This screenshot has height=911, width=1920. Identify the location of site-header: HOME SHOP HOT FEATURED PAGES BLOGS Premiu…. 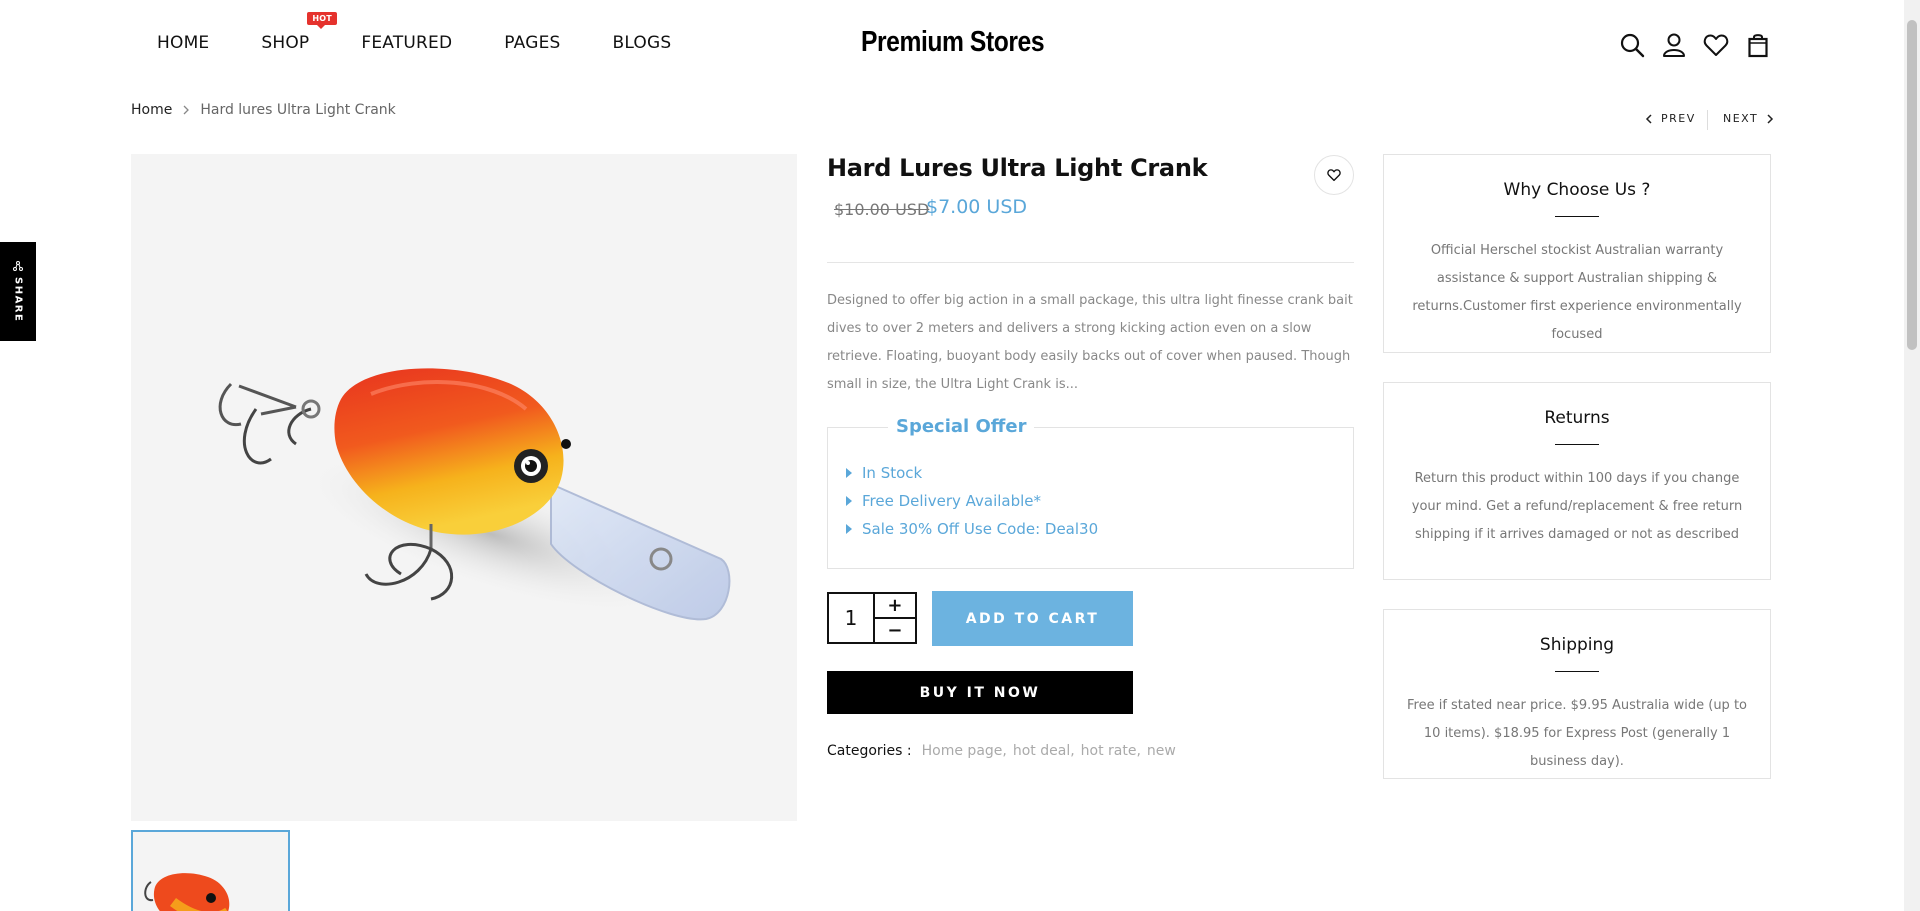
(952, 45).